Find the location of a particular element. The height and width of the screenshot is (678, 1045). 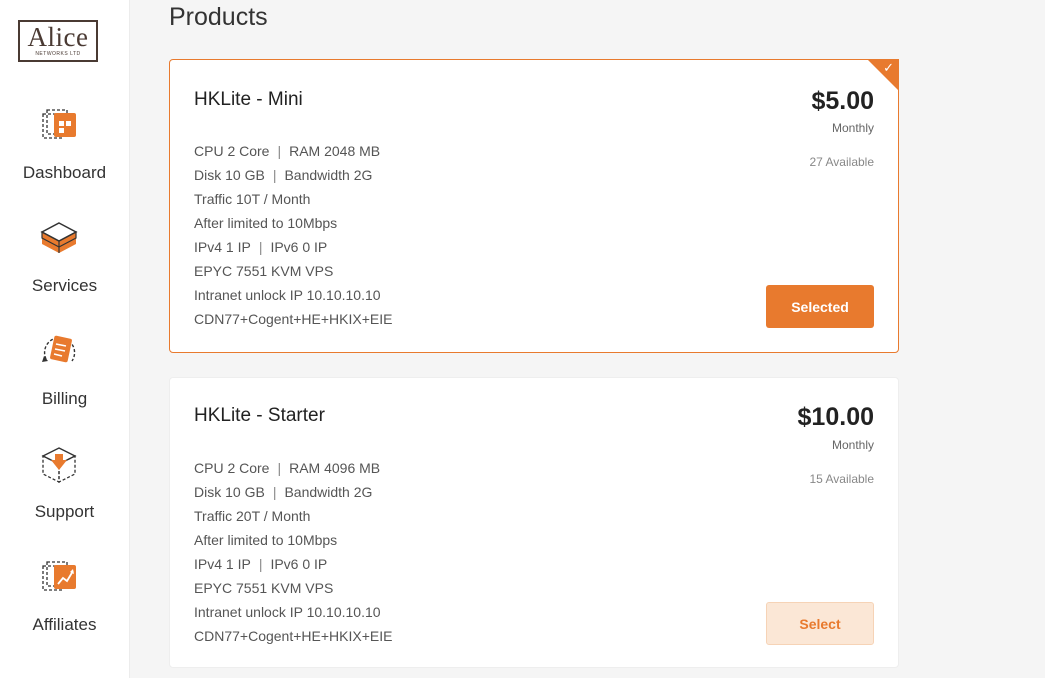

affiliates-icon is located at coordinates (59, 576).